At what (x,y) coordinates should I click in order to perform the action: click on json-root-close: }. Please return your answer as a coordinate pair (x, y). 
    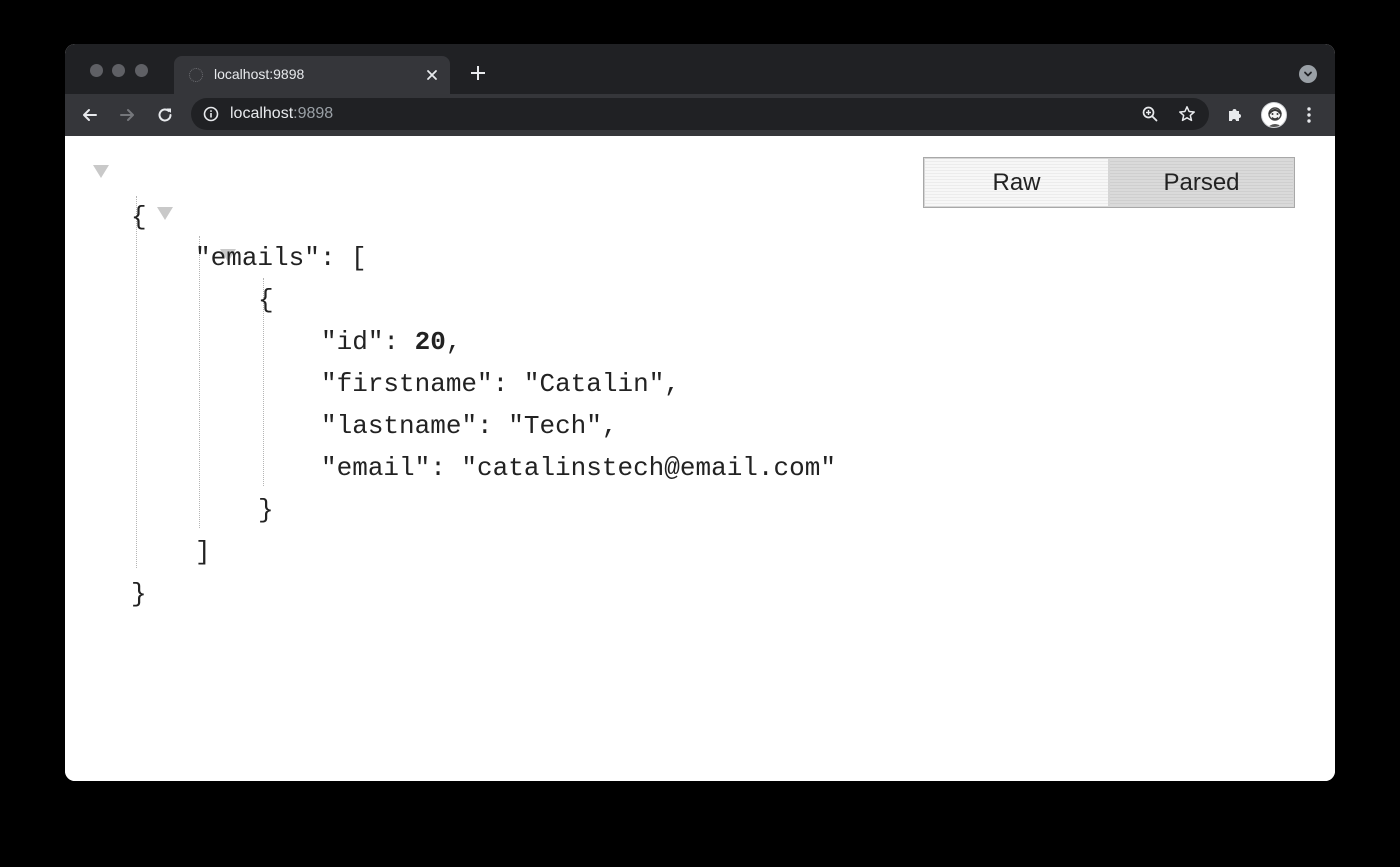
    Looking at the image, I should click on (139, 594).